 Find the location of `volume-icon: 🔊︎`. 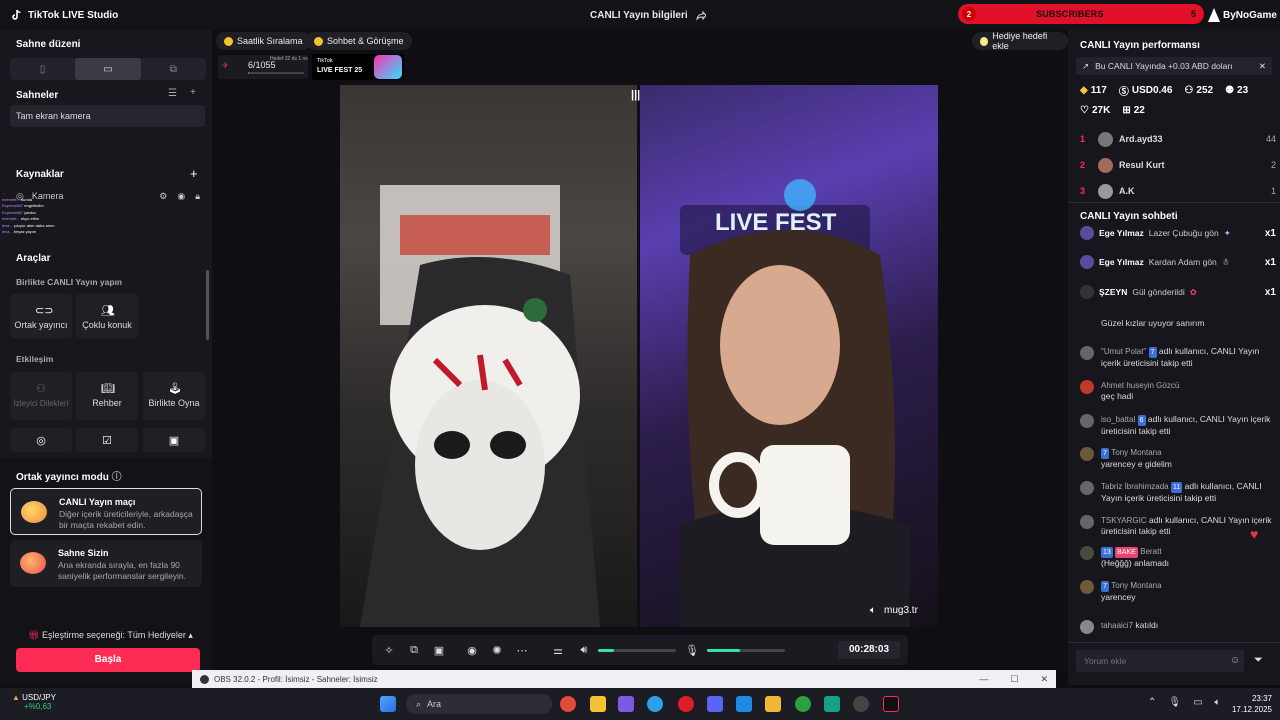

volume-icon: 🔊︎ is located at coordinates (584, 650).